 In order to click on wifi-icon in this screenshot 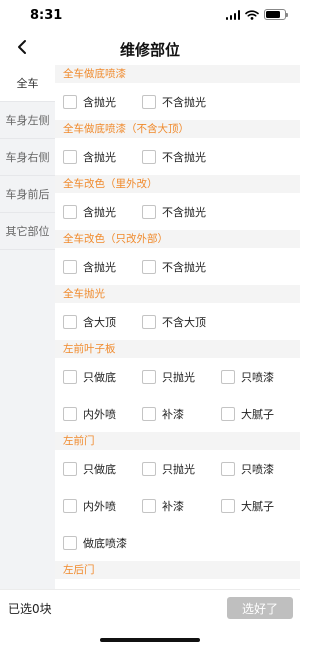, I will do `click(252, 14)`.